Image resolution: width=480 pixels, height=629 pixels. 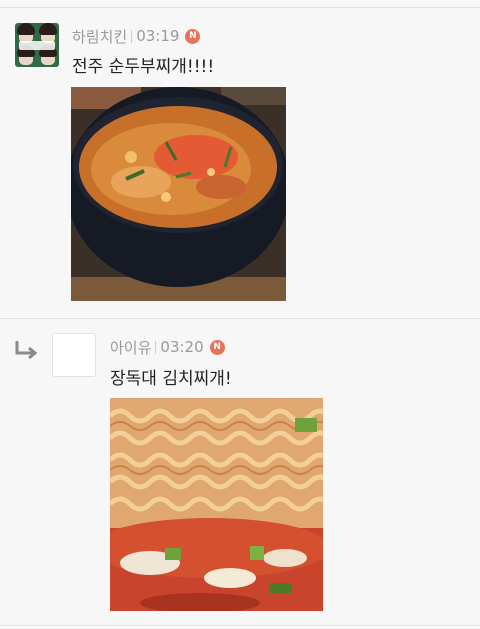 I want to click on author-name: 하림치킨, so click(x=99, y=36).